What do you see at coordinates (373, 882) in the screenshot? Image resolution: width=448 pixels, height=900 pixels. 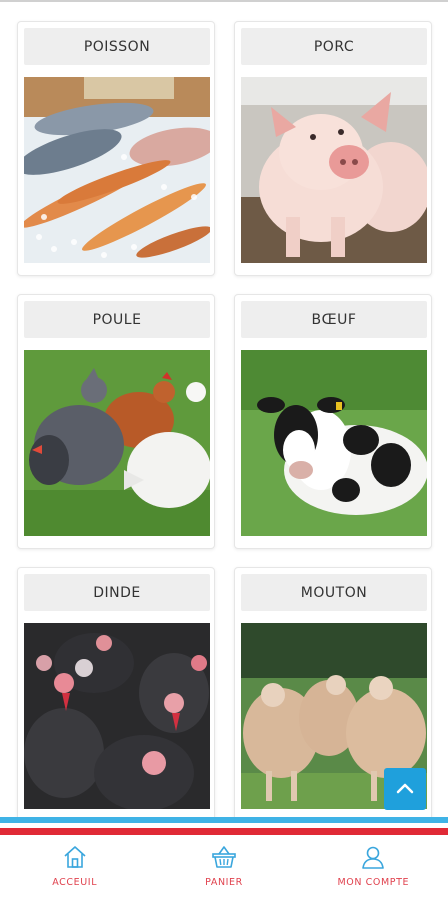 I see `nav-label: MON COMPTE` at bounding box center [373, 882].